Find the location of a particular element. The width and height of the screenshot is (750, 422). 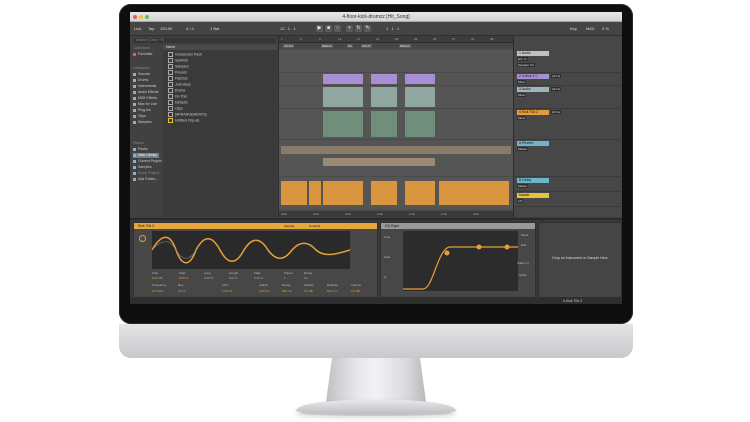

beat-ruler: 1 5 9 13 17 21 25 29 33 37 41 45 is located at coordinates (396, 39).